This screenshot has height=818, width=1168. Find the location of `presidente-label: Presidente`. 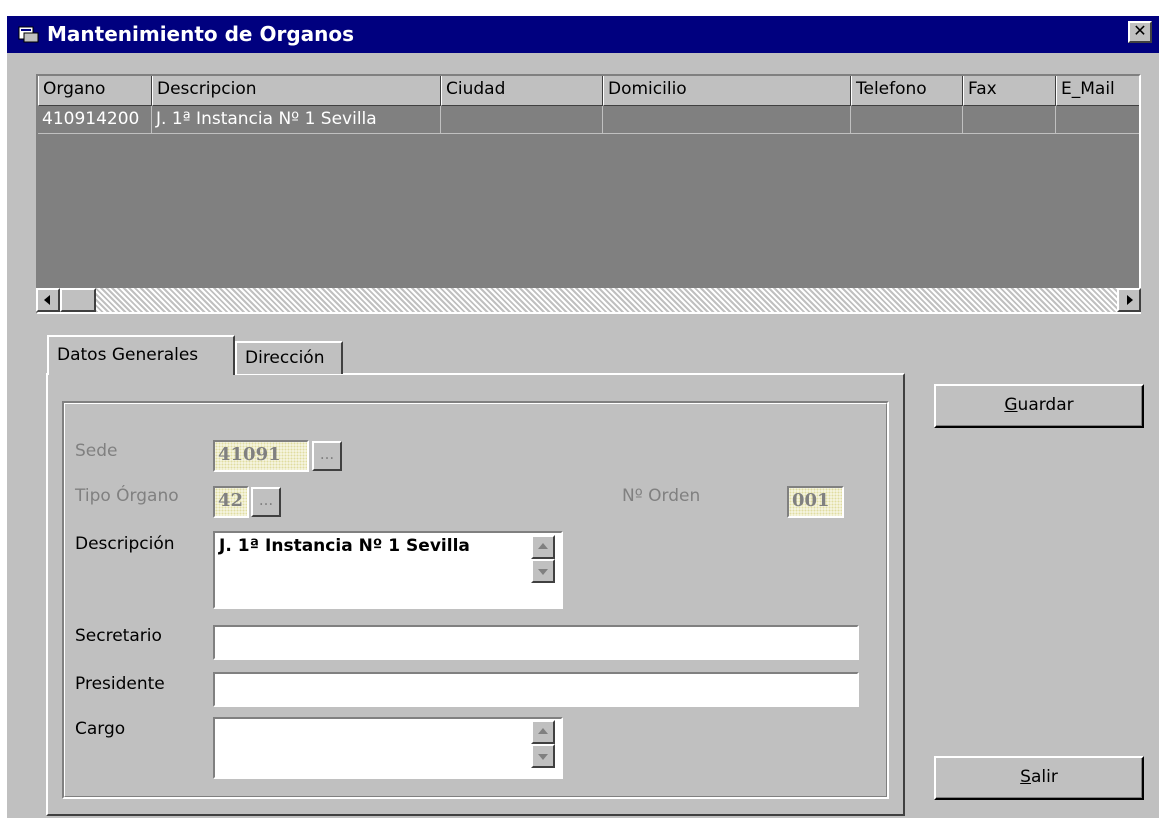

presidente-label: Presidente is located at coordinates (120, 684).